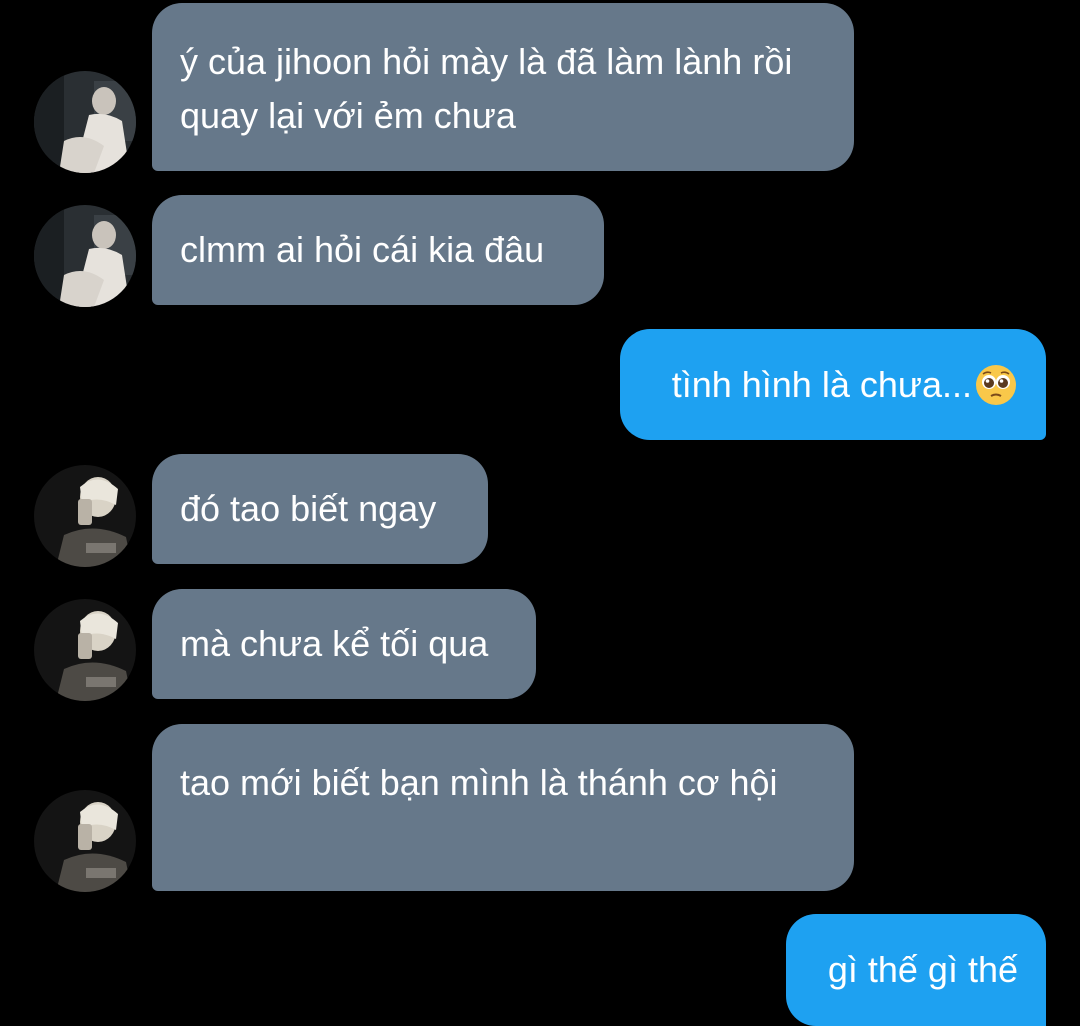 This screenshot has width=1080, height=1026. What do you see at coordinates (362, 249) in the screenshot?
I see `message-text: clmm ai hỏi cái kia đâu` at bounding box center [362, 249].